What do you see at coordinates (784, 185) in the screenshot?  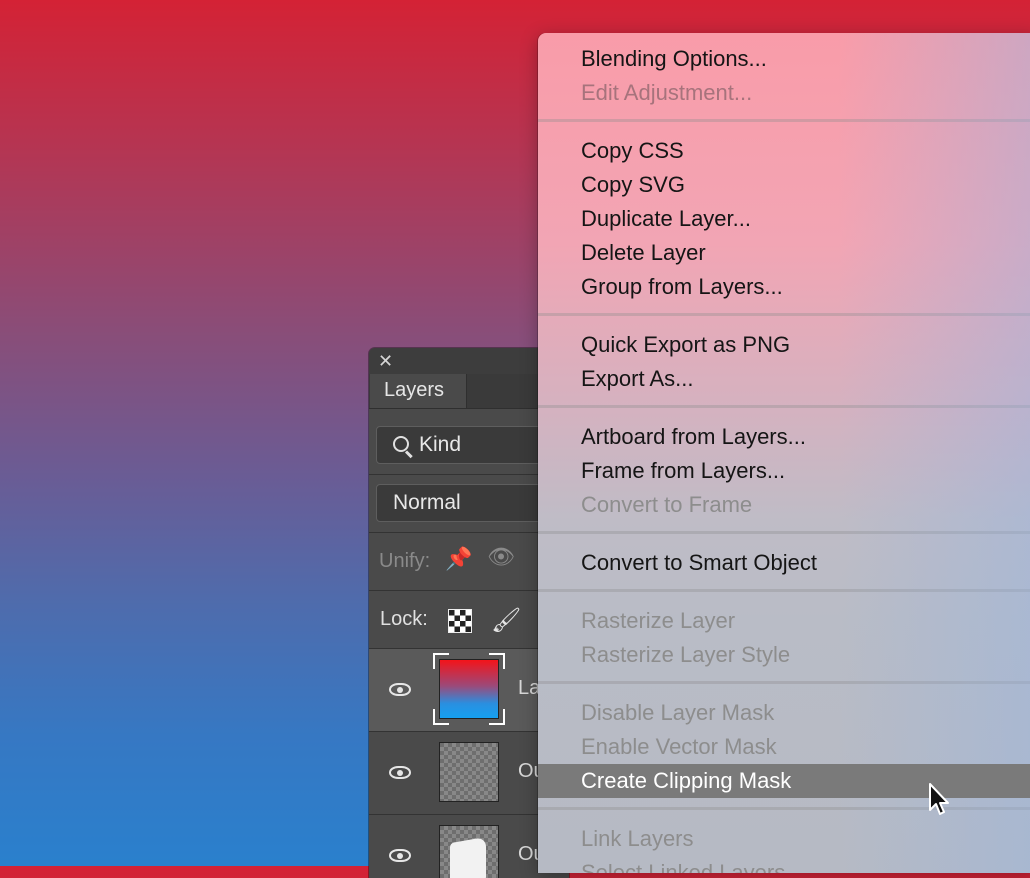 I see `menu-item-copy-svg: Copy SVG` at bounding box center [784, 185].